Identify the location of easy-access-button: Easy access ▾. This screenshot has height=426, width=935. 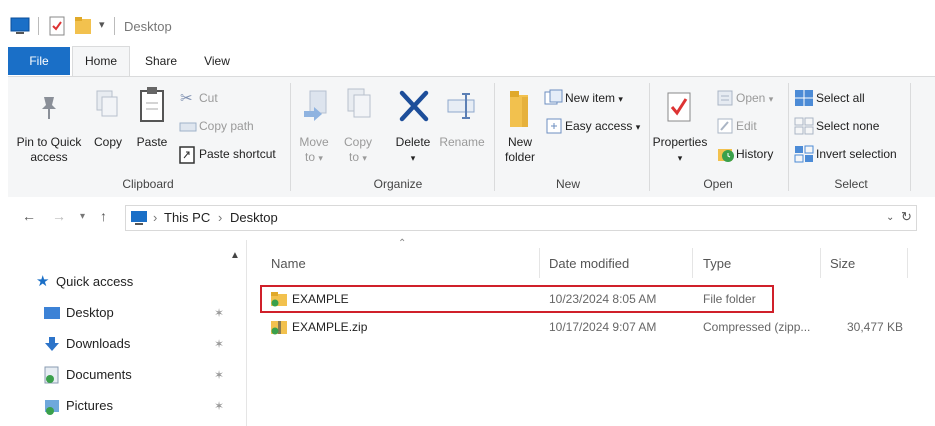
(602, 127).